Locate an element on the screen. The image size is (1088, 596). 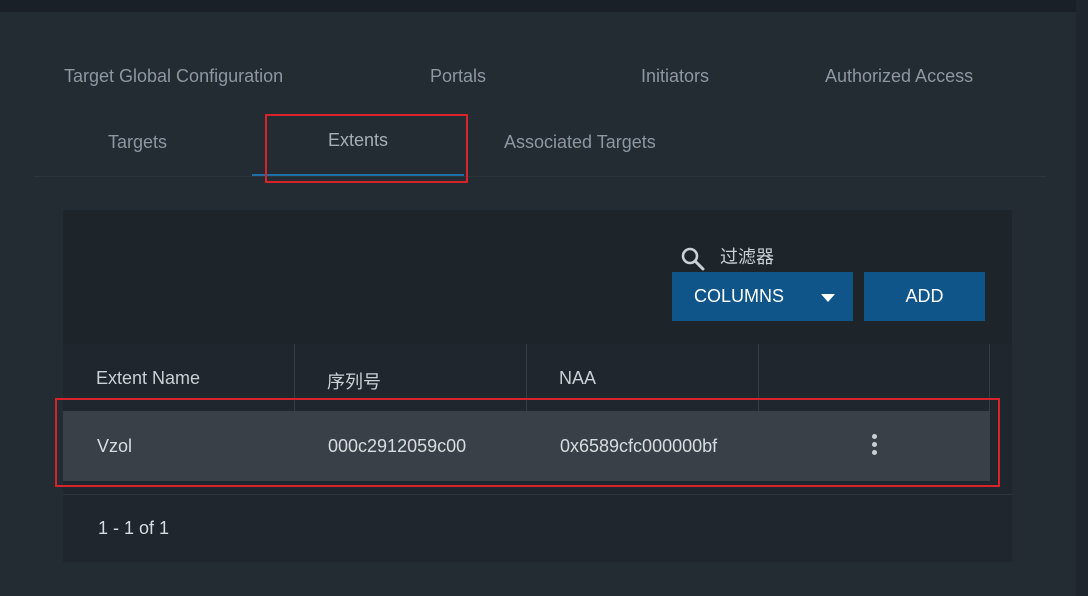
more-vertical-icon is located at coordinates (874, 446).